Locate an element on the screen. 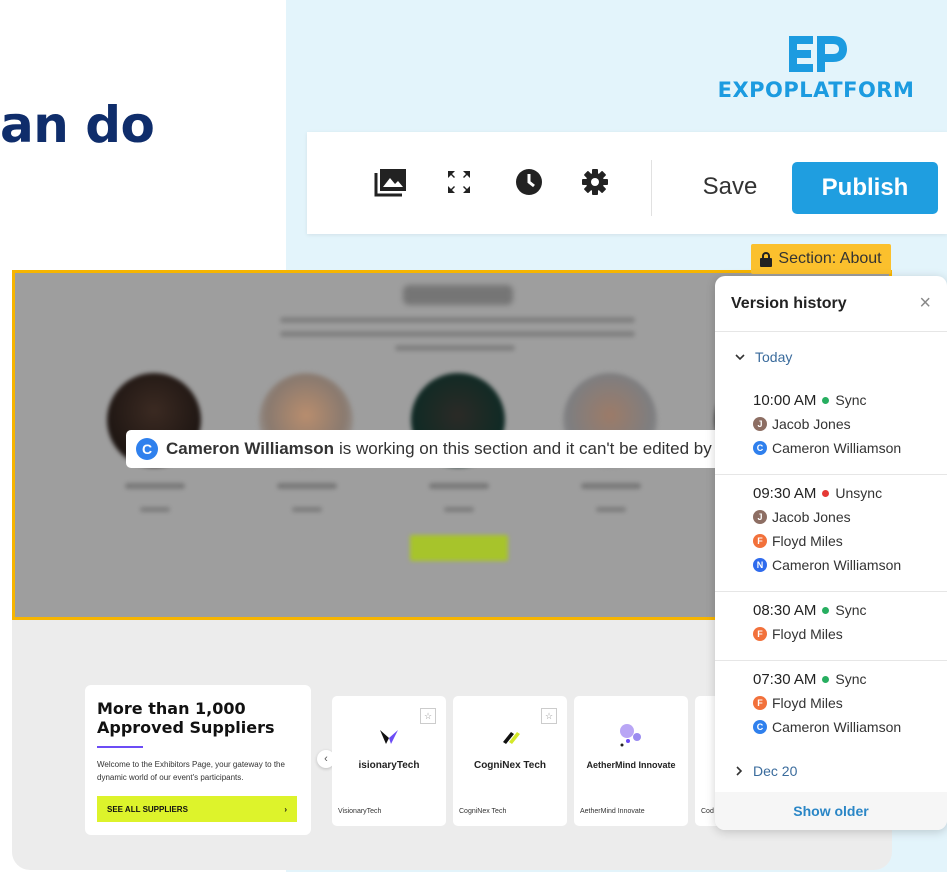 The height and width of the screenshot is (872, 947). logo-text: EXPOPLATFORM is located at coordinates (816, 90).